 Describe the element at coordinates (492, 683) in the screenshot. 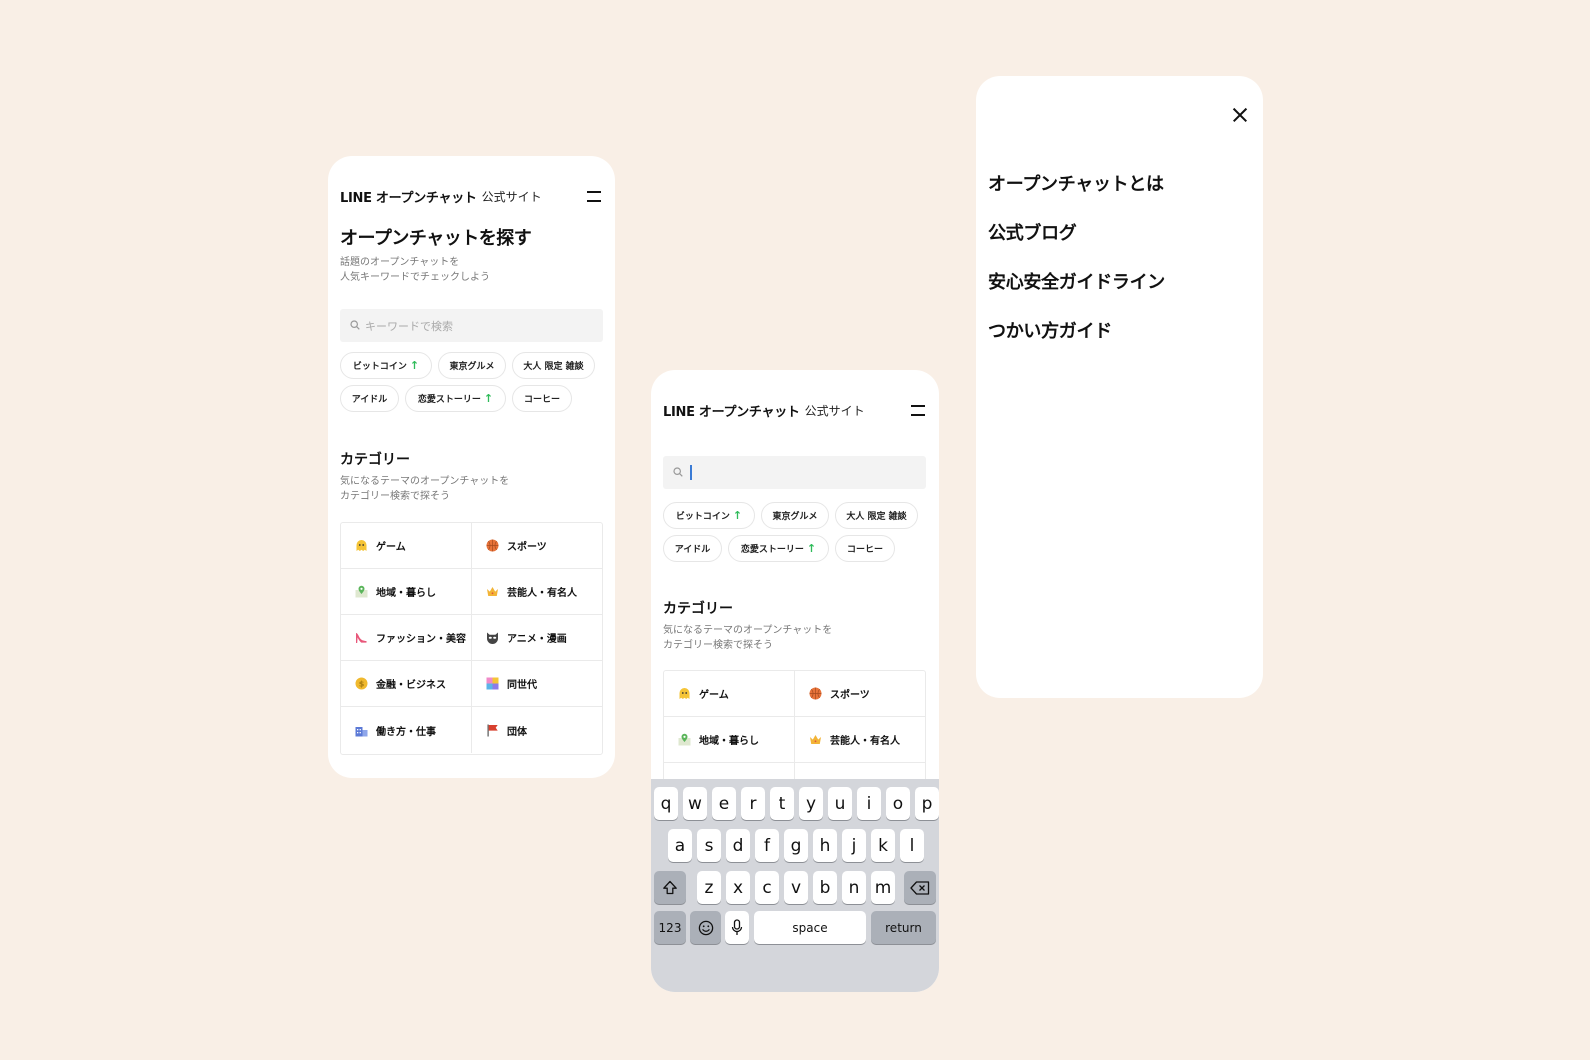

I see `blocks-icon` at that location.